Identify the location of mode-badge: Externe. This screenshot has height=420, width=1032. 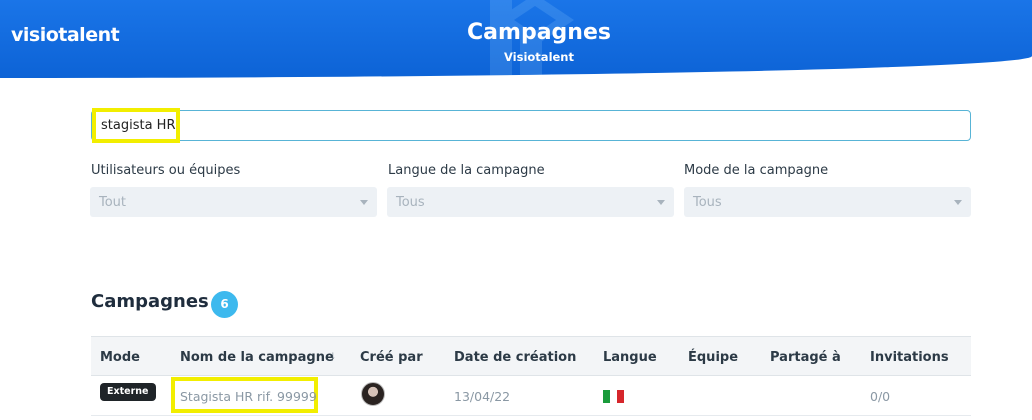
(128, 392).